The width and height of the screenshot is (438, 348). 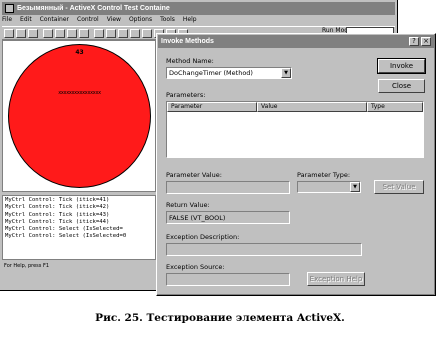 What do you see at coordinates (99, 33) in the screenshot?
I see `insert-control-icon` at bounding box center [99, 33].